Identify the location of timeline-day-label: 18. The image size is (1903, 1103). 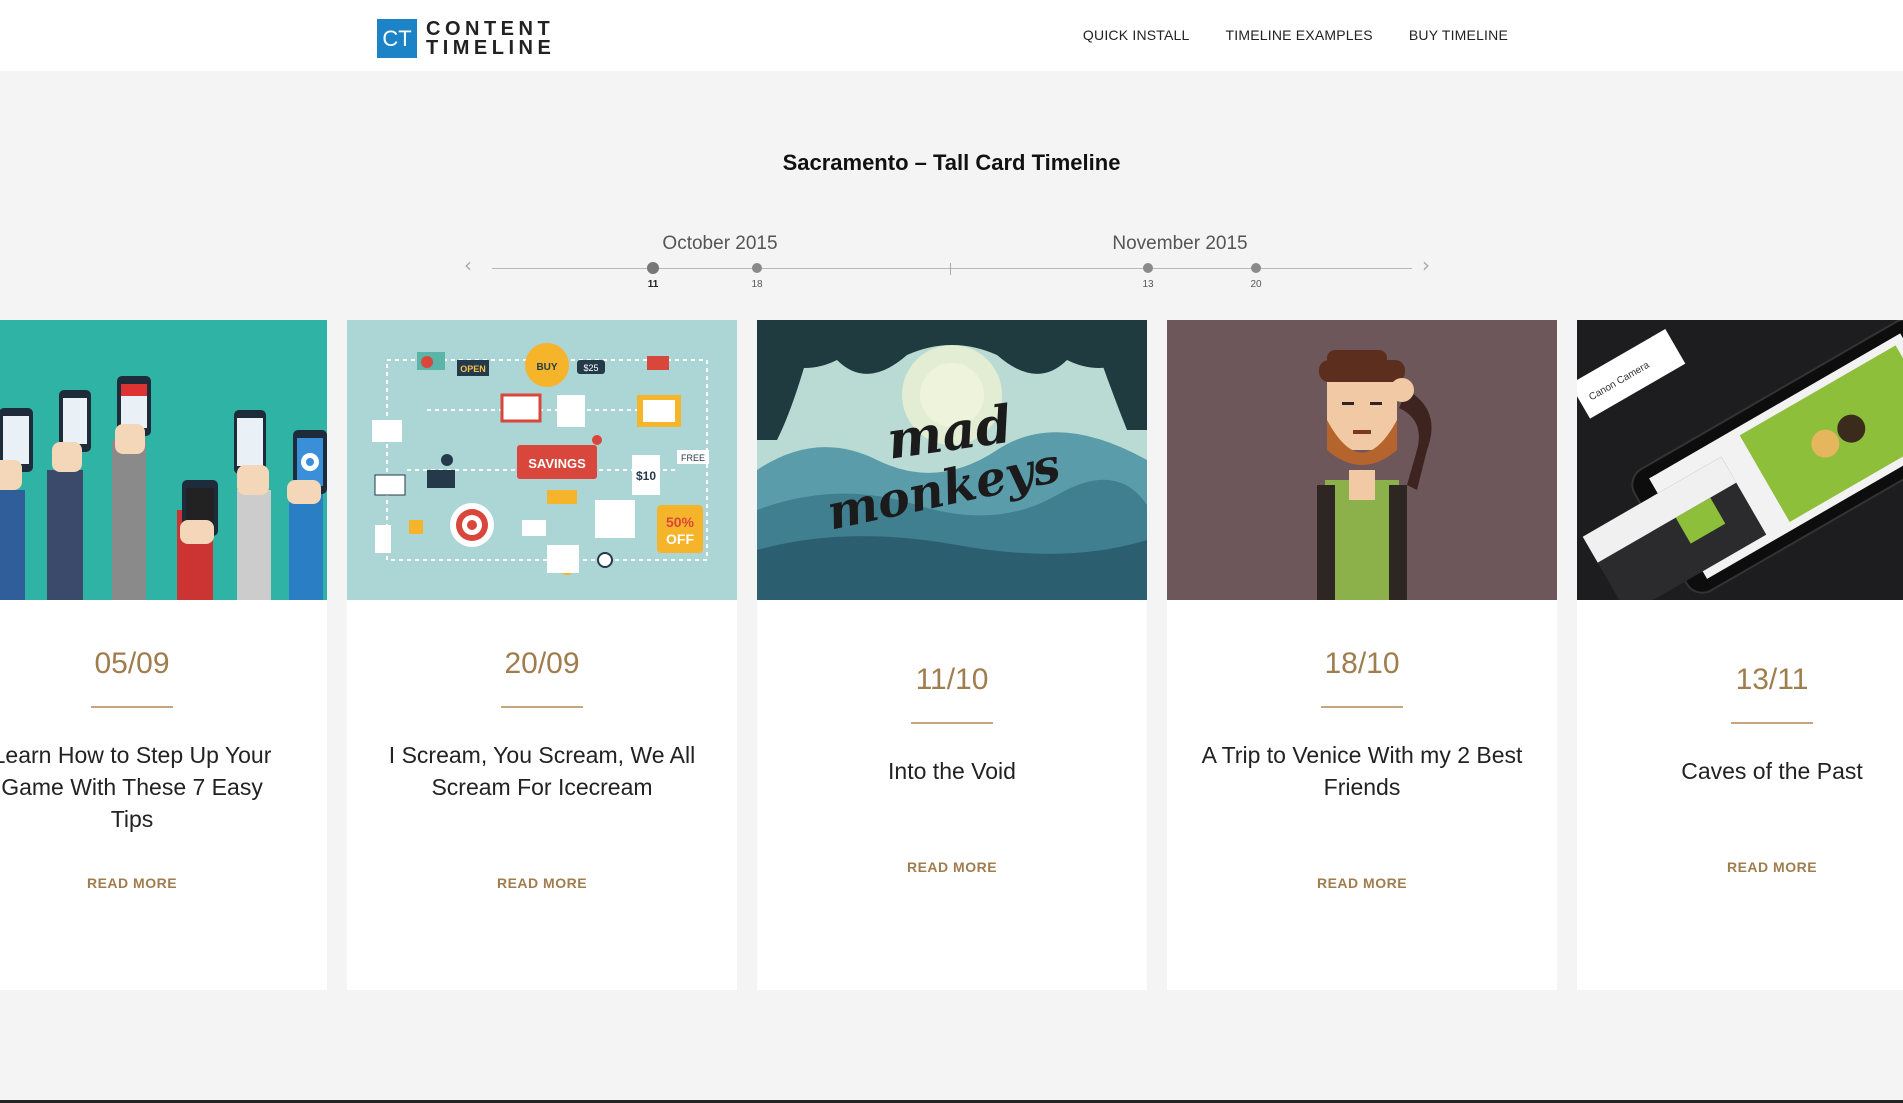
(757, 284).